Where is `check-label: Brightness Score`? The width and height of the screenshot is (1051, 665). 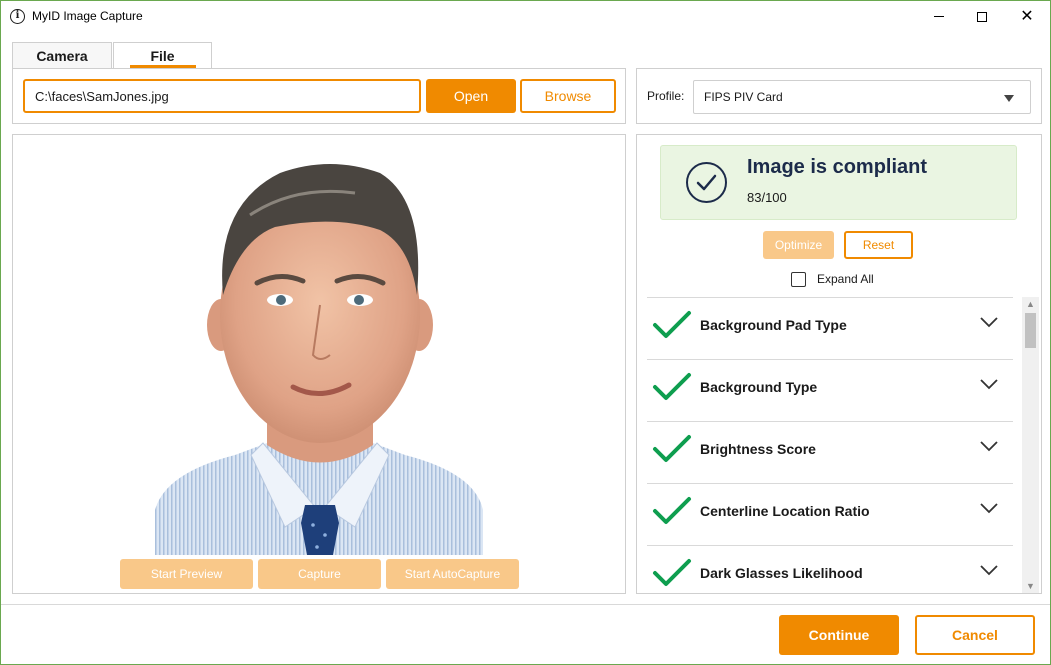
check-label: Brightness Score is located at coordinates (758, 449).